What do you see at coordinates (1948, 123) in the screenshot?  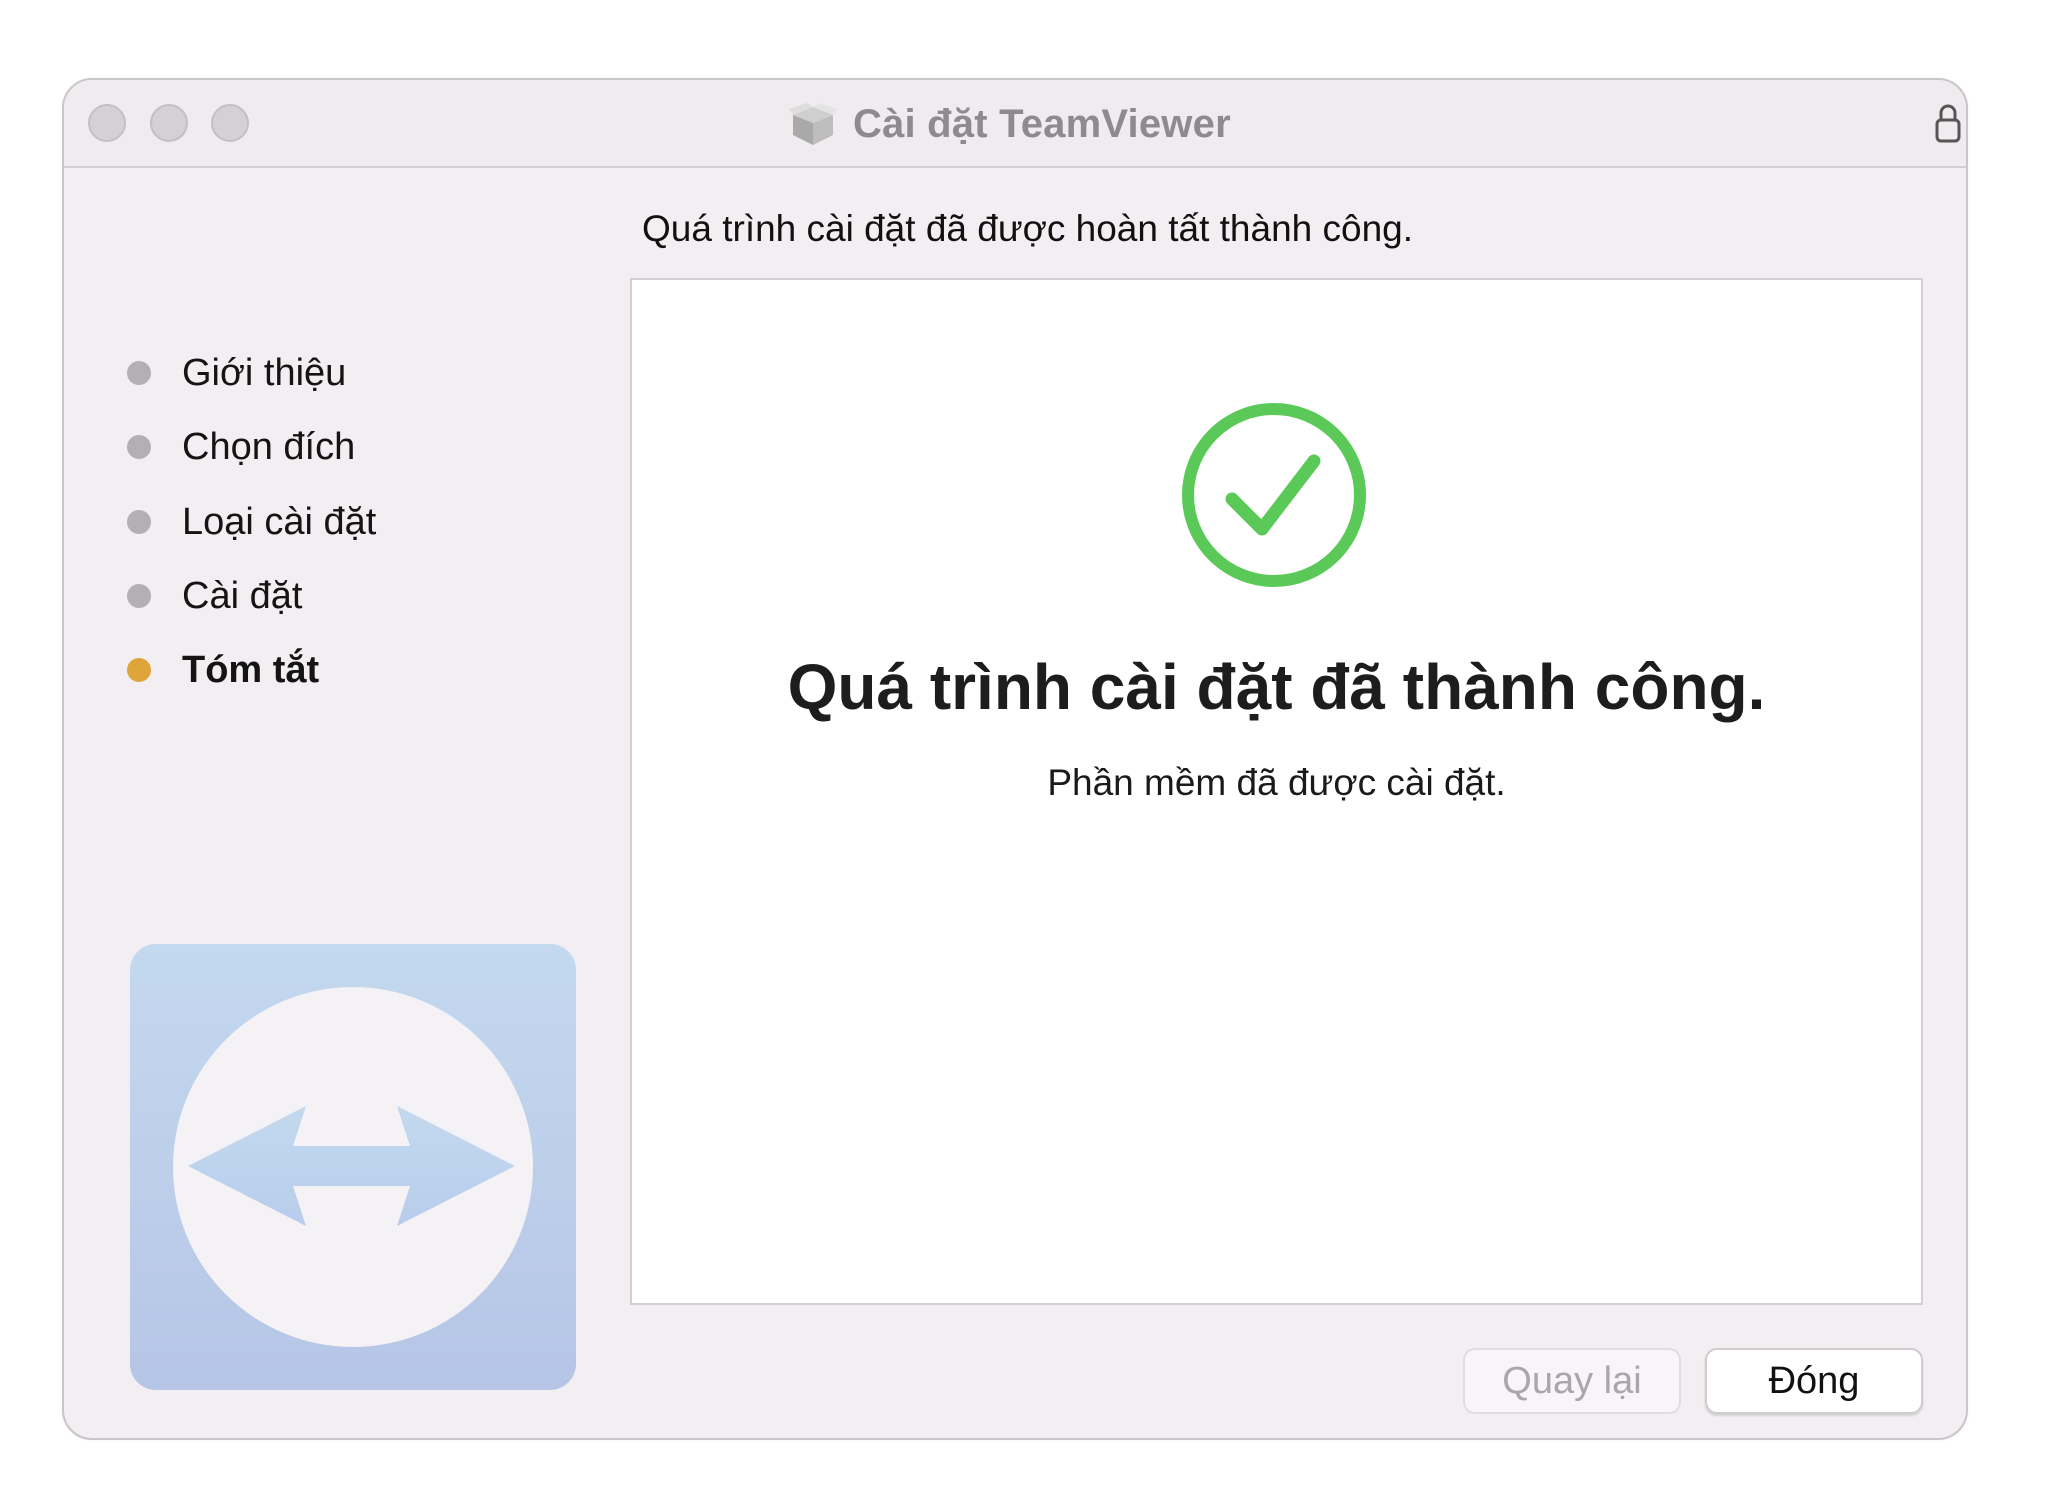 I see `lock-icon` at bounding box center [1948, 123].